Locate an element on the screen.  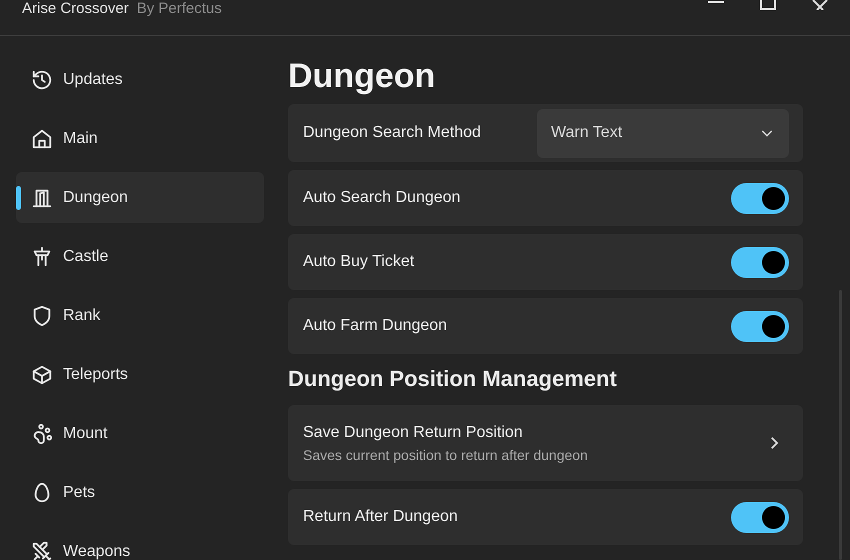
window-title: Arise Crossover is located at coordinates (75, 9).